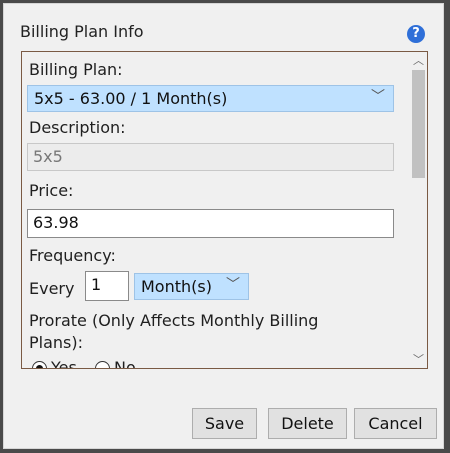 The width and height of the screenshot is (450, 453). Describe the element at coordinates (131, 98) in the screenshot. I see `billing-plan-value: 5x5 - 63.00 / 1 Month(s)` at that location.